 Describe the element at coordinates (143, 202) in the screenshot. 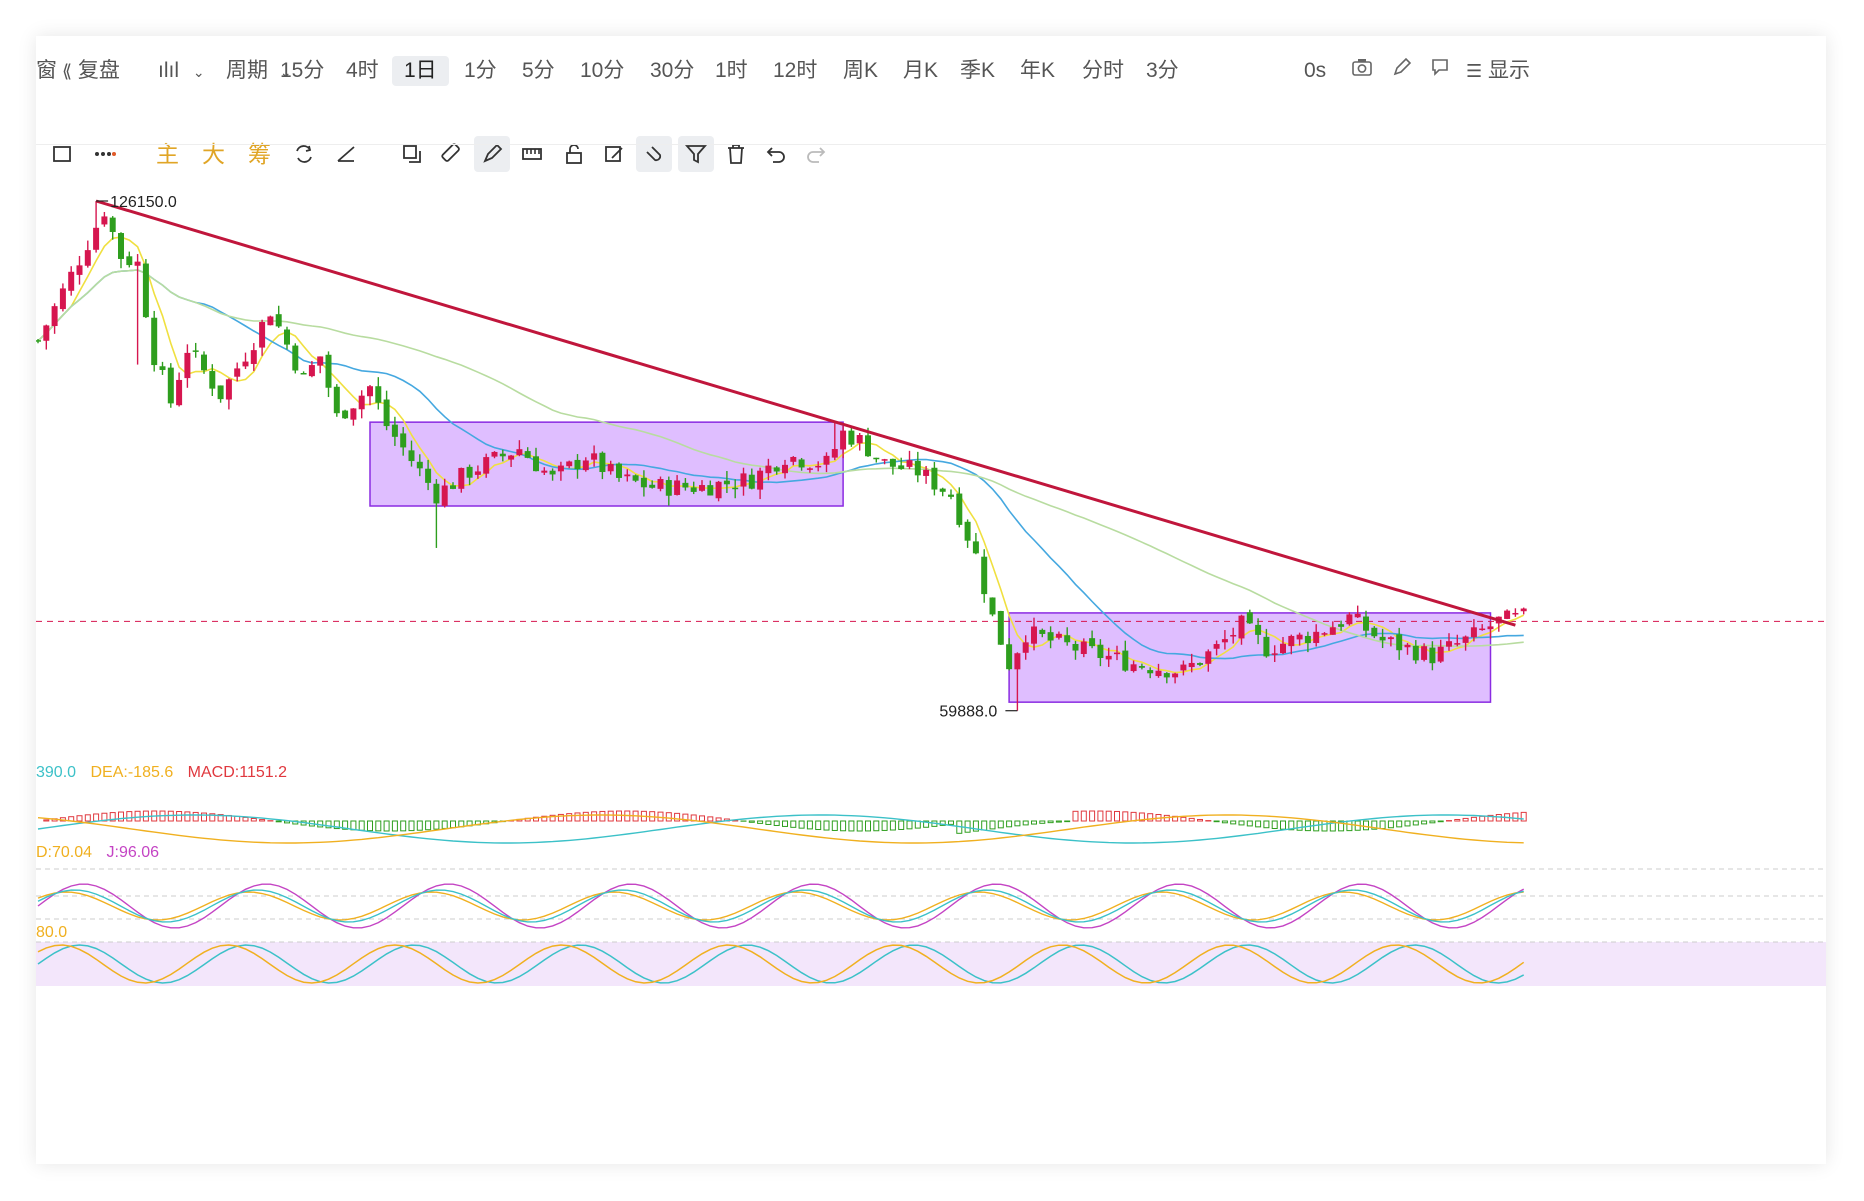

I see `high-price-label: 126150.0` at that location.